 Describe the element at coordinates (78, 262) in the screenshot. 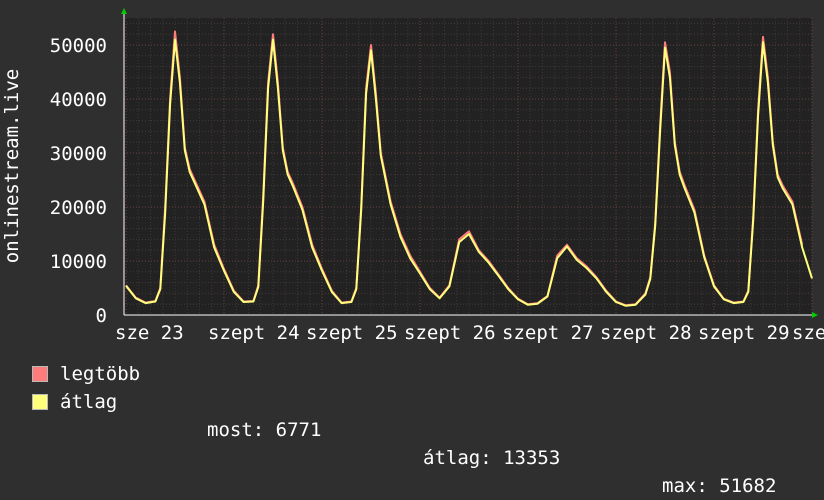

I see `y-tick-label: 10000` at that location.